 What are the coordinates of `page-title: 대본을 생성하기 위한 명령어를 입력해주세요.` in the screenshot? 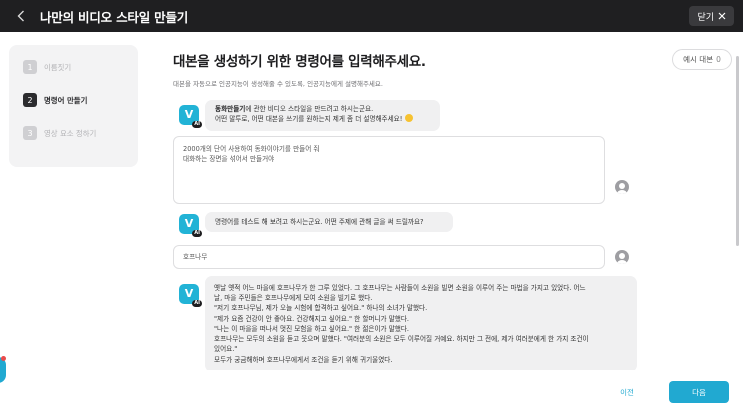 It's located at (299, 62).